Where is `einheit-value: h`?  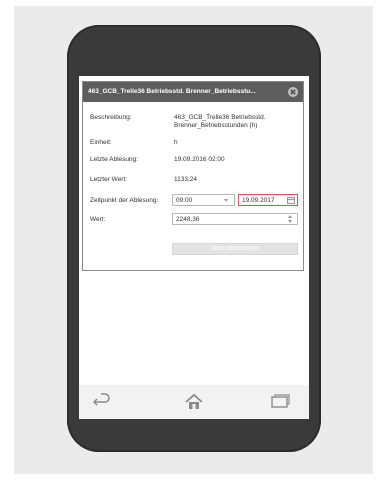 einheit-value: h is located at coordinates (176, 142).